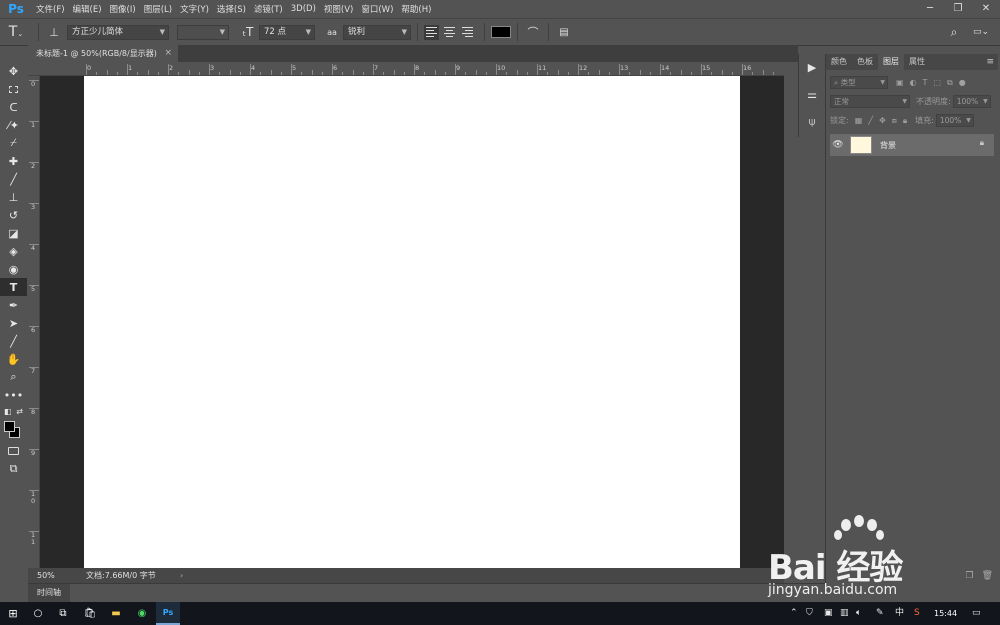 The image size is (1000, 625). I want to click on menu-layer: 图层(L), so click(158, 9).